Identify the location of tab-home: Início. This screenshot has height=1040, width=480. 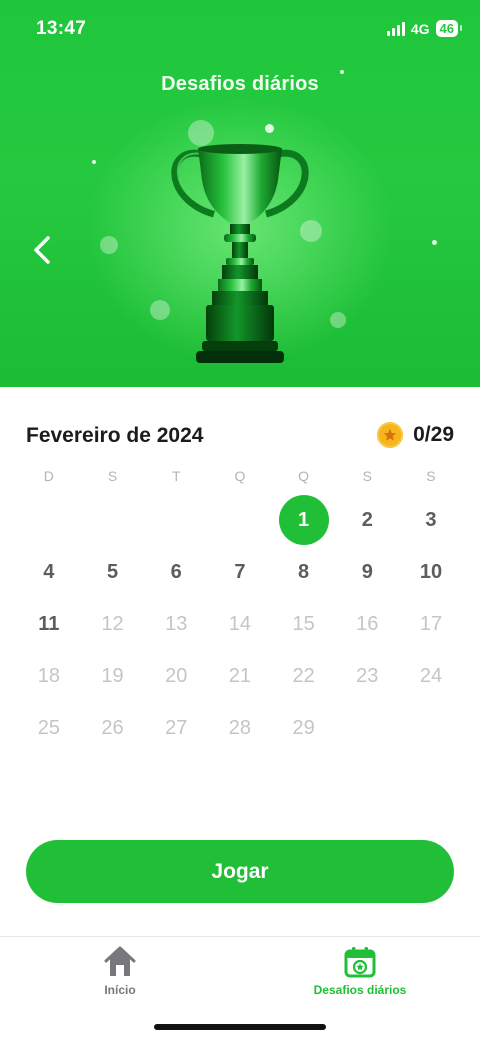
(120, 975).